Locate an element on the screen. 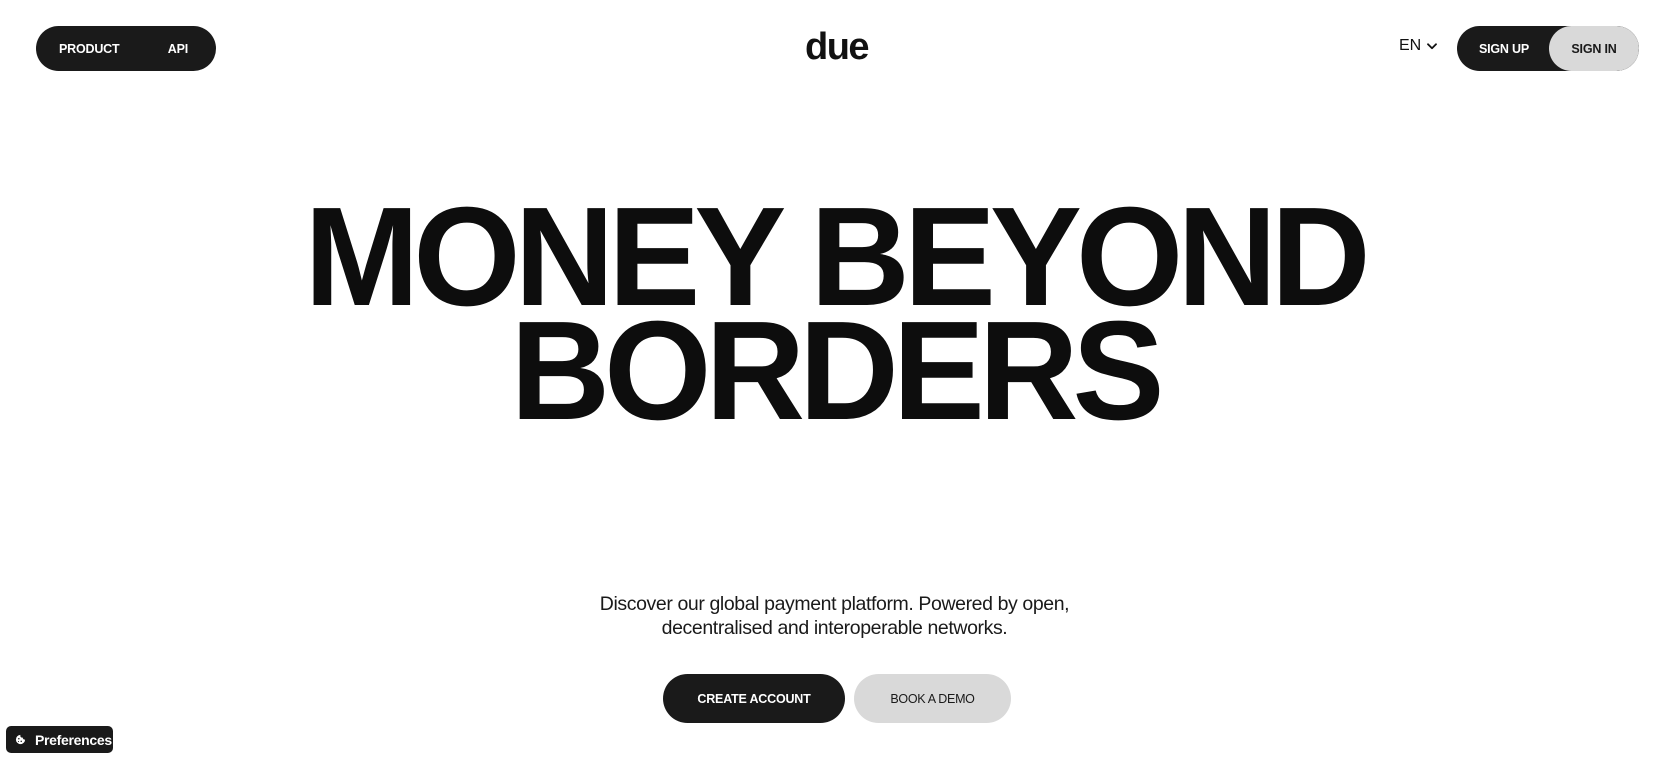 The width and height of the screenshot is (1669, 757). preferences-button: Preferences is located at coordinates (59, 739).